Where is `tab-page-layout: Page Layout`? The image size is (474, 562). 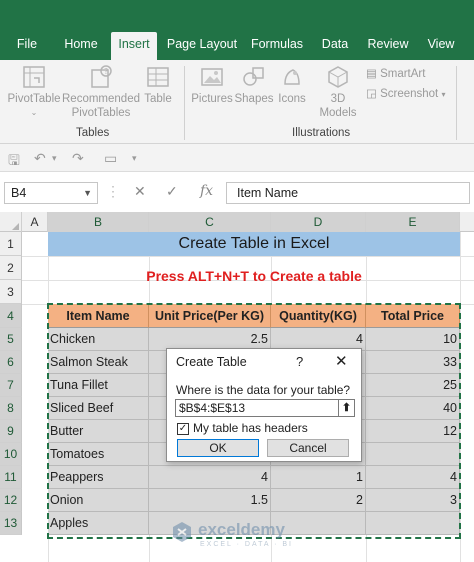 tab-page-layout: Page Layout is located at coordinates (202, 47).